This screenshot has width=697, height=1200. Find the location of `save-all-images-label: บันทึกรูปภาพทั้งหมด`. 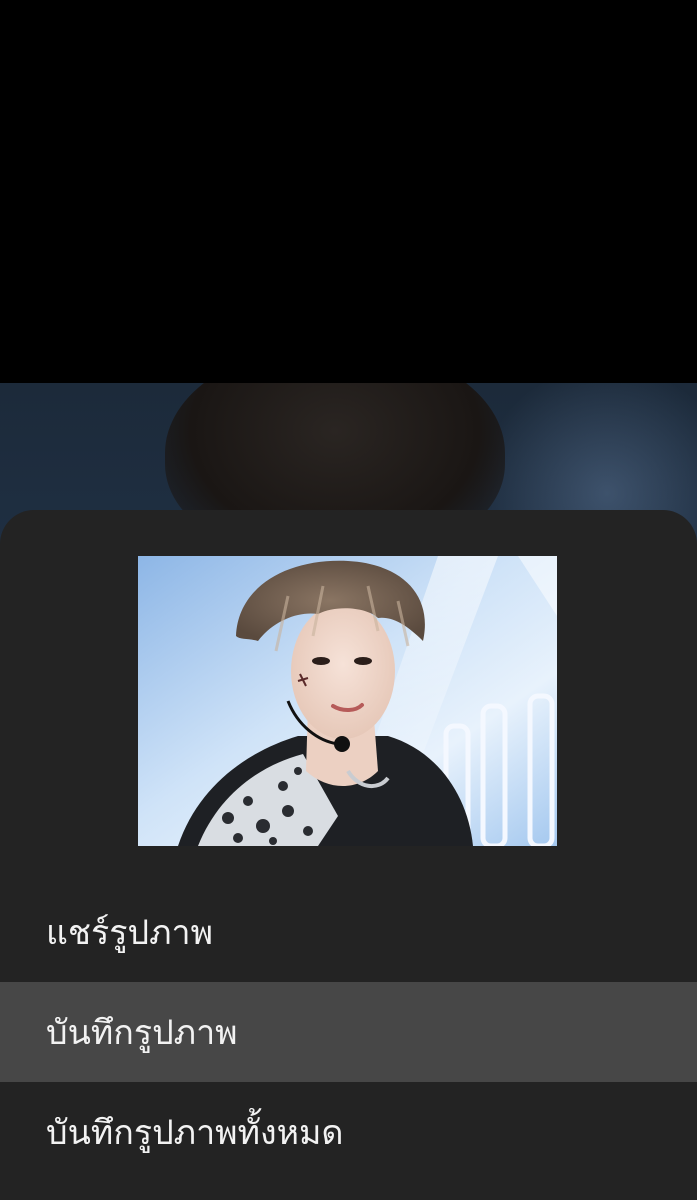

save-all-images-label: บันทึกรูปภาพทั้งหมด is located at coordinates (195, 1133).